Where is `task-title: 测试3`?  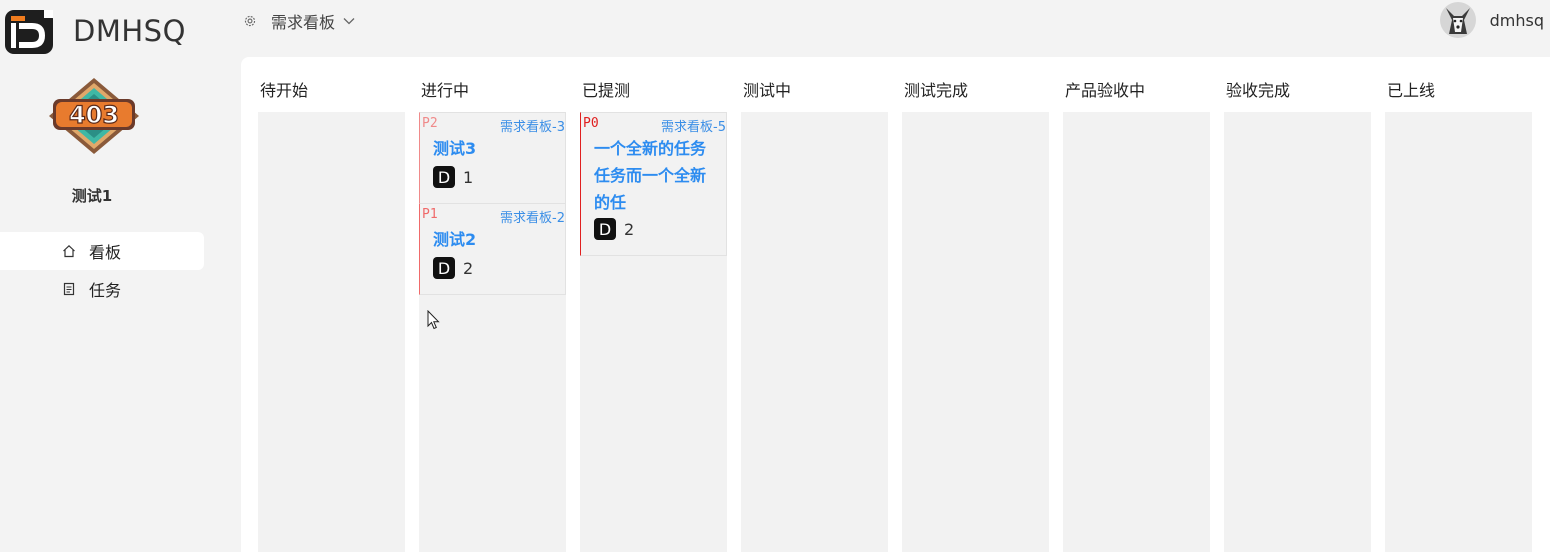
task-title: 测试3 is located at coordinates (491, 148).